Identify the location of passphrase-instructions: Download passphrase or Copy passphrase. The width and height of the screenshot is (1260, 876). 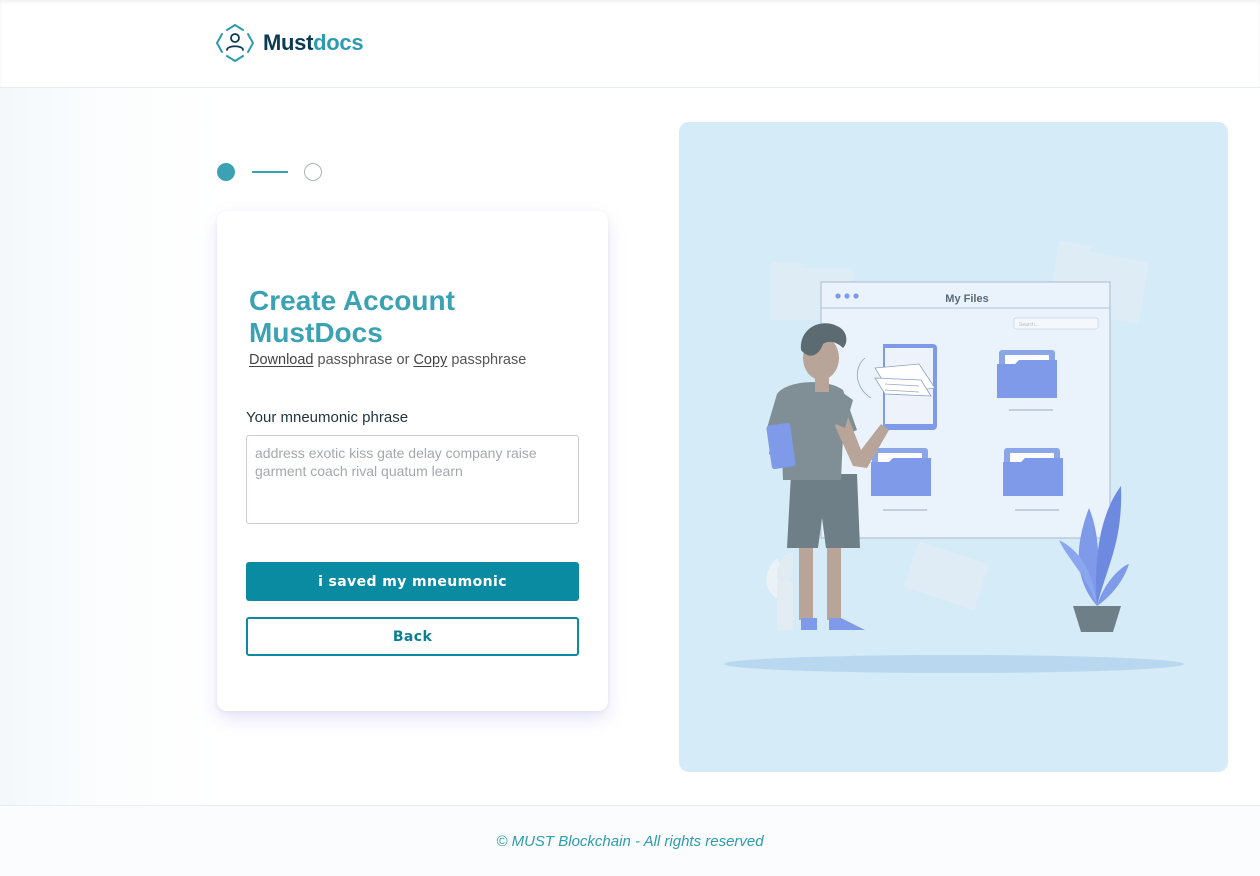
(387, 360).